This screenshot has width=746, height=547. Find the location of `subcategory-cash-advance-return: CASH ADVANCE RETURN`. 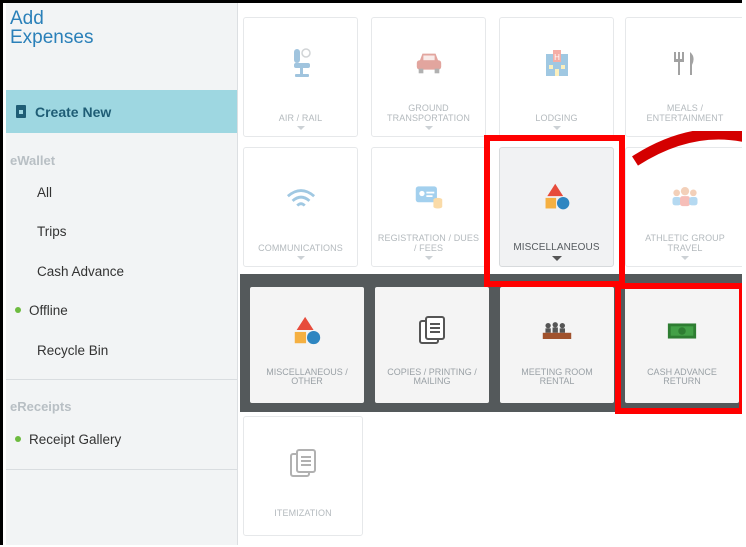

subcategory-cash-advance-return: CASH ADVANCE RETURN is located at coordinates (682, 345).